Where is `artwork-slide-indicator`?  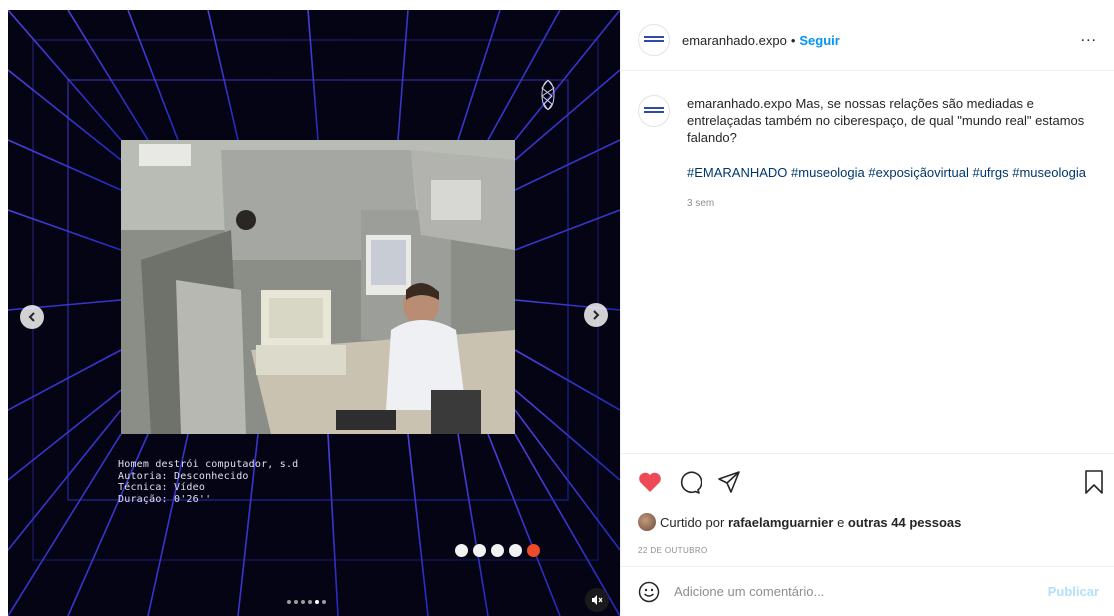 artwork-slide-indicator is located at coordinates (497, 550).